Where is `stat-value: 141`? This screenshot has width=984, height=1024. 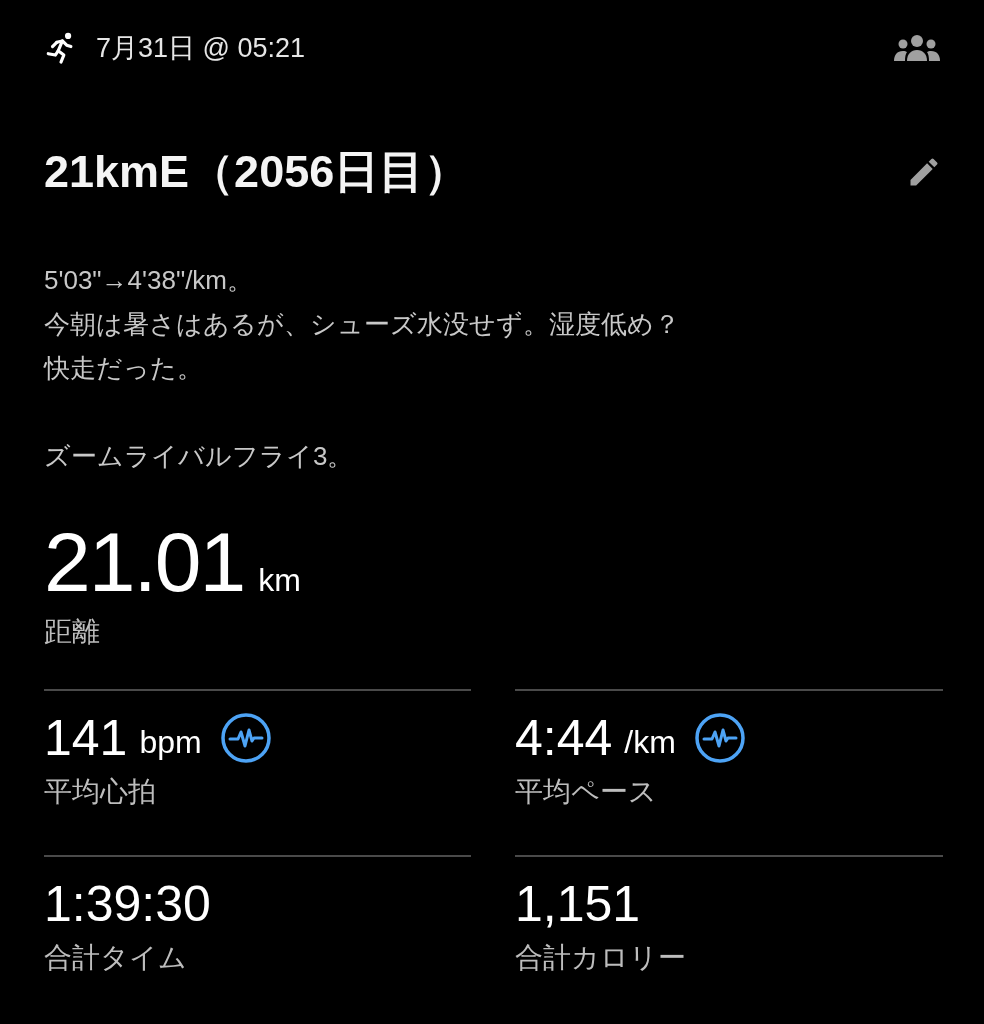 stat-value: 141 is located at coordinates (86, 738).